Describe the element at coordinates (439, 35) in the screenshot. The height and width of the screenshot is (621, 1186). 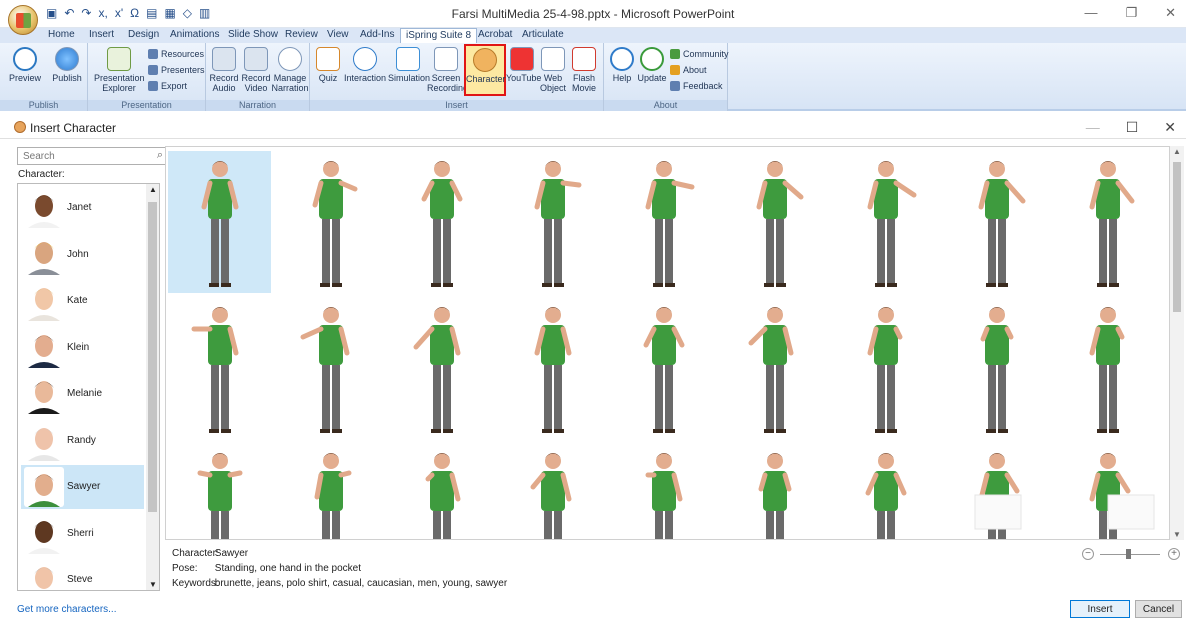
I see `tab-ispring-suite: iSpring Suite 8` at that location.